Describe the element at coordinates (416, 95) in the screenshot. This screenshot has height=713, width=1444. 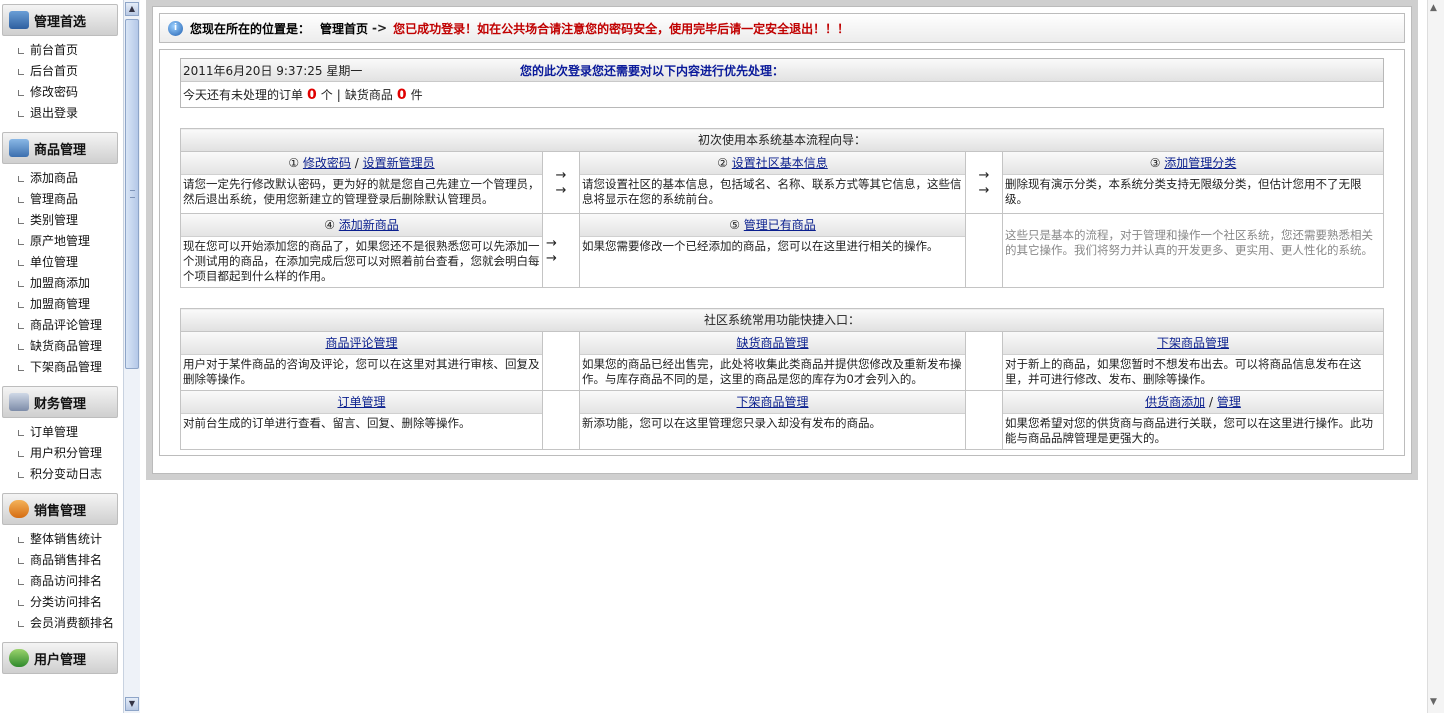
I see `stock-unit: 件` at that location.